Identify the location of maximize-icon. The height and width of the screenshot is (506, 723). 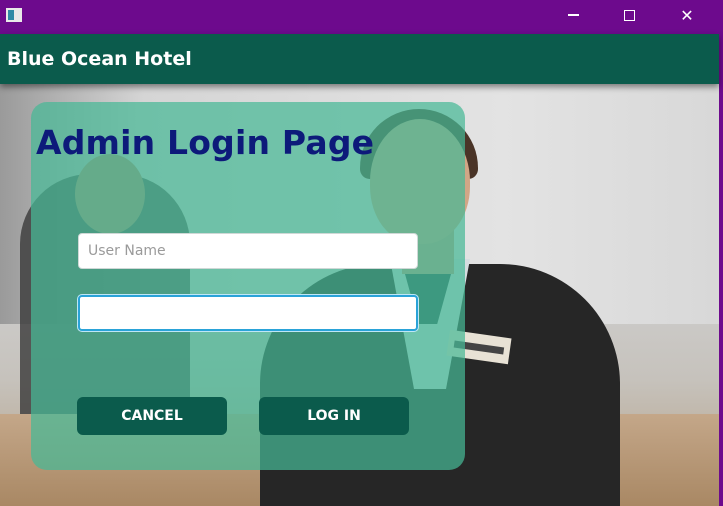
(629, 15).